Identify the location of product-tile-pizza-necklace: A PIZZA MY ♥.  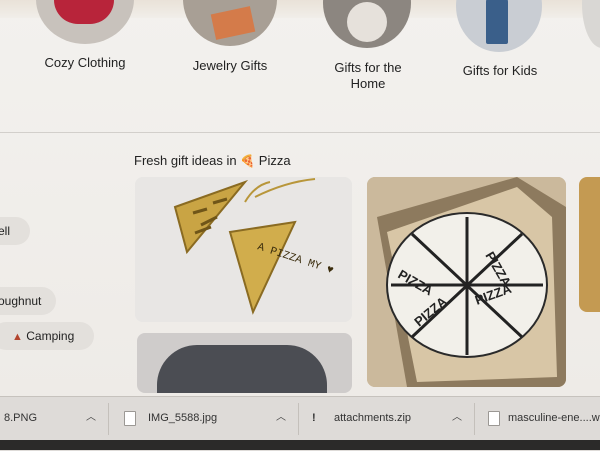
(243, 249).